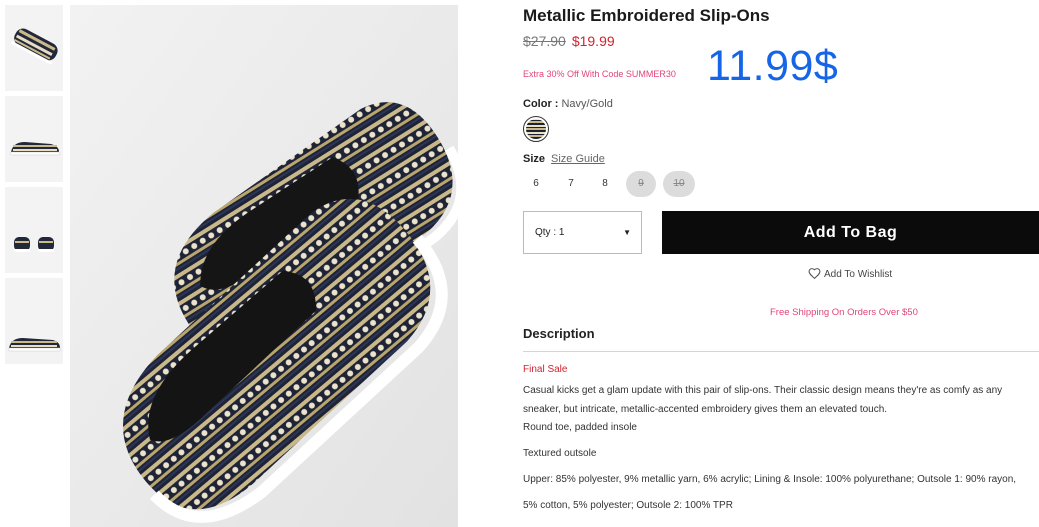  Describe the element at coordinates (773, 66) in the screenshot. I see `overlay-price-annotation: 11.99$` at that location.